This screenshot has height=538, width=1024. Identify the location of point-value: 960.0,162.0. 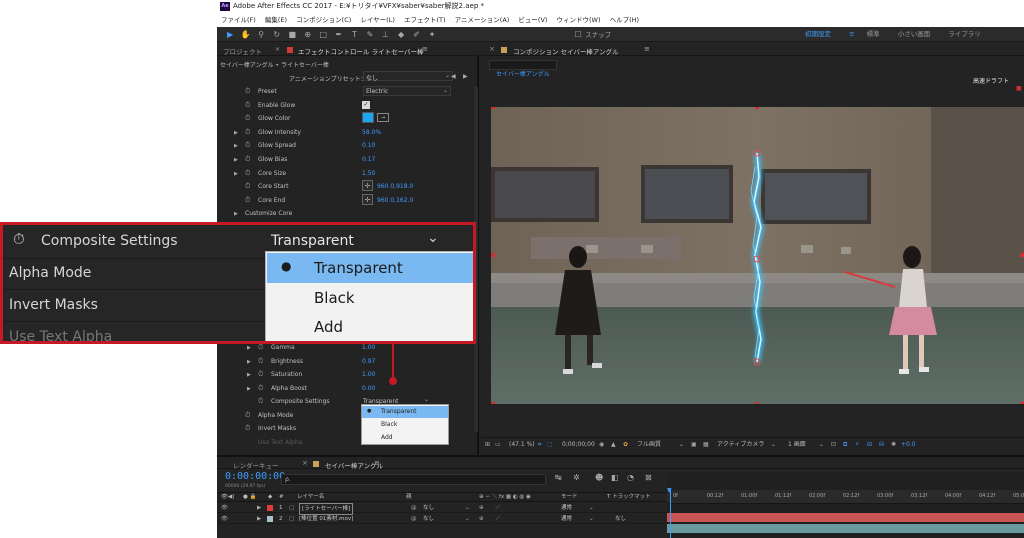
(395, 200).